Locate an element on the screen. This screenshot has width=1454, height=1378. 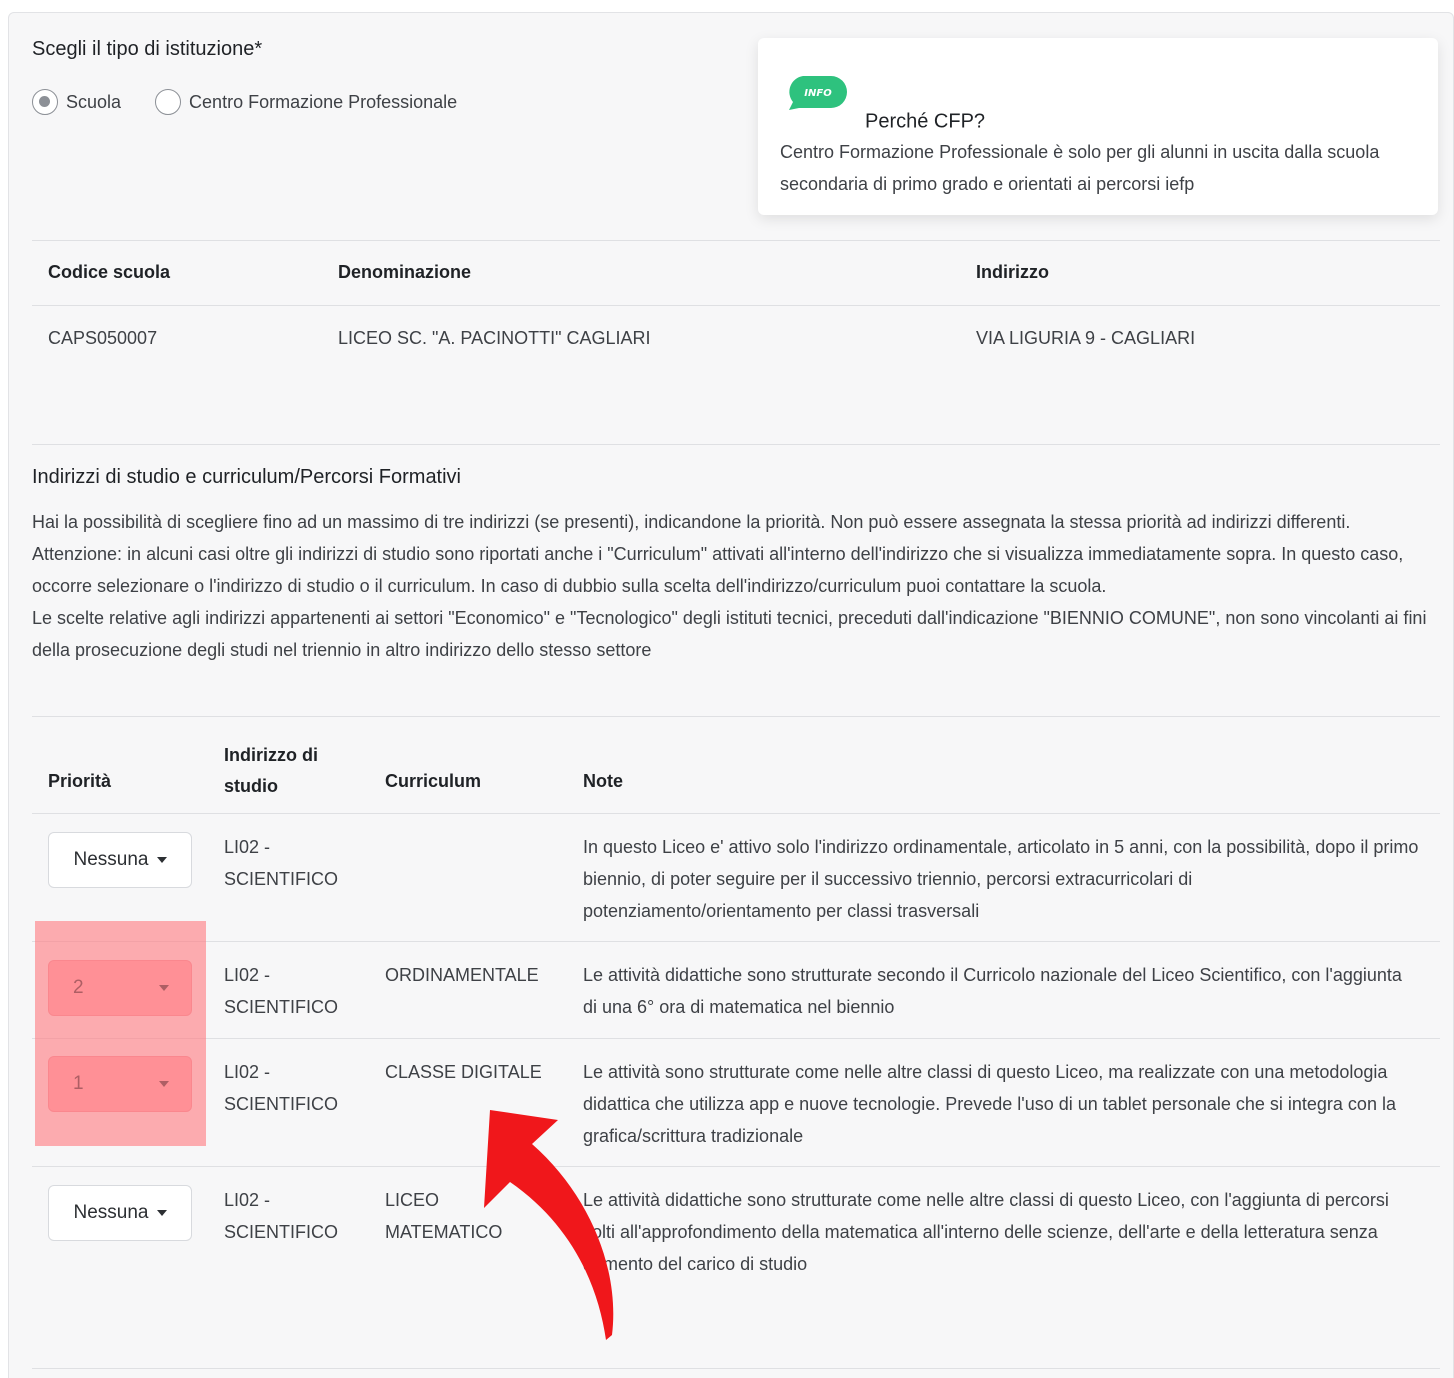
header-indirizzo-line1: Indirizzo di is located at coordinates (271, 755).